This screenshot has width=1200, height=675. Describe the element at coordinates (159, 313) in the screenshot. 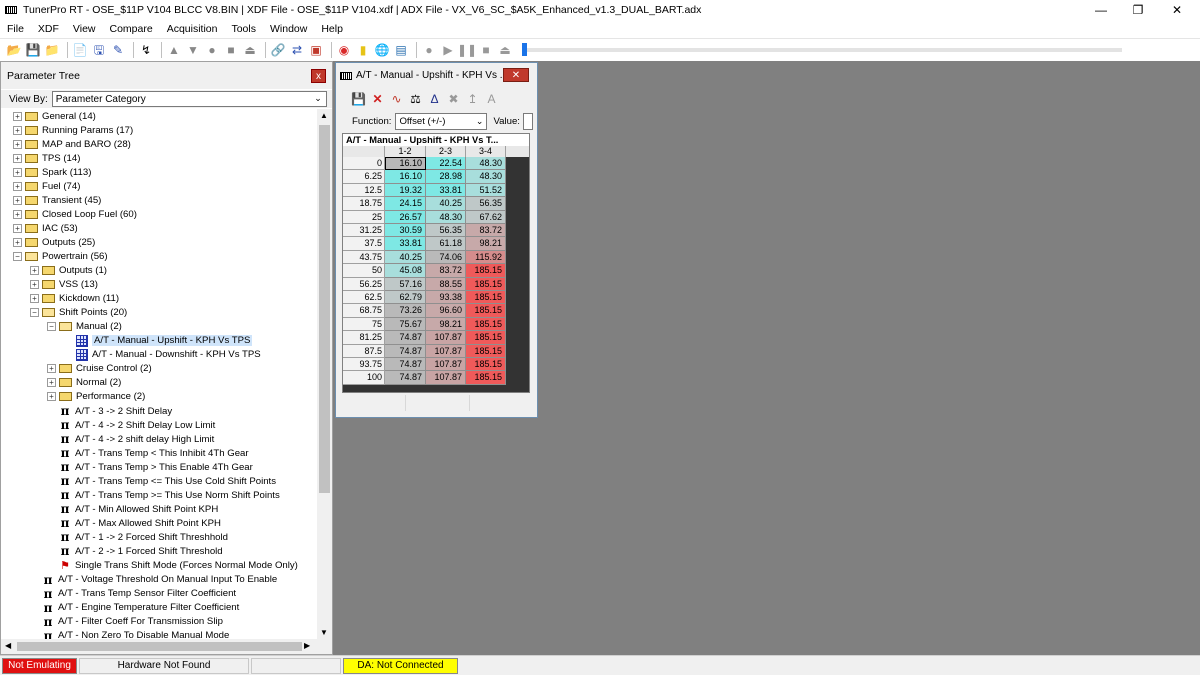

I see `tree-item: − Shift Points (20)` at that location.